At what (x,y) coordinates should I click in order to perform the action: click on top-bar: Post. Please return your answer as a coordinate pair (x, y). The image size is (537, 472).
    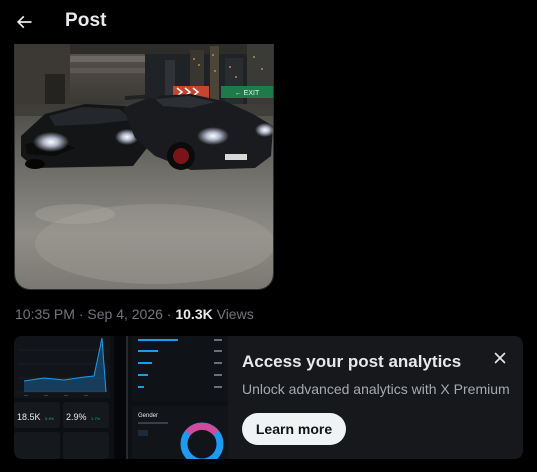
    Looking at the image, I should click on (268, 22).